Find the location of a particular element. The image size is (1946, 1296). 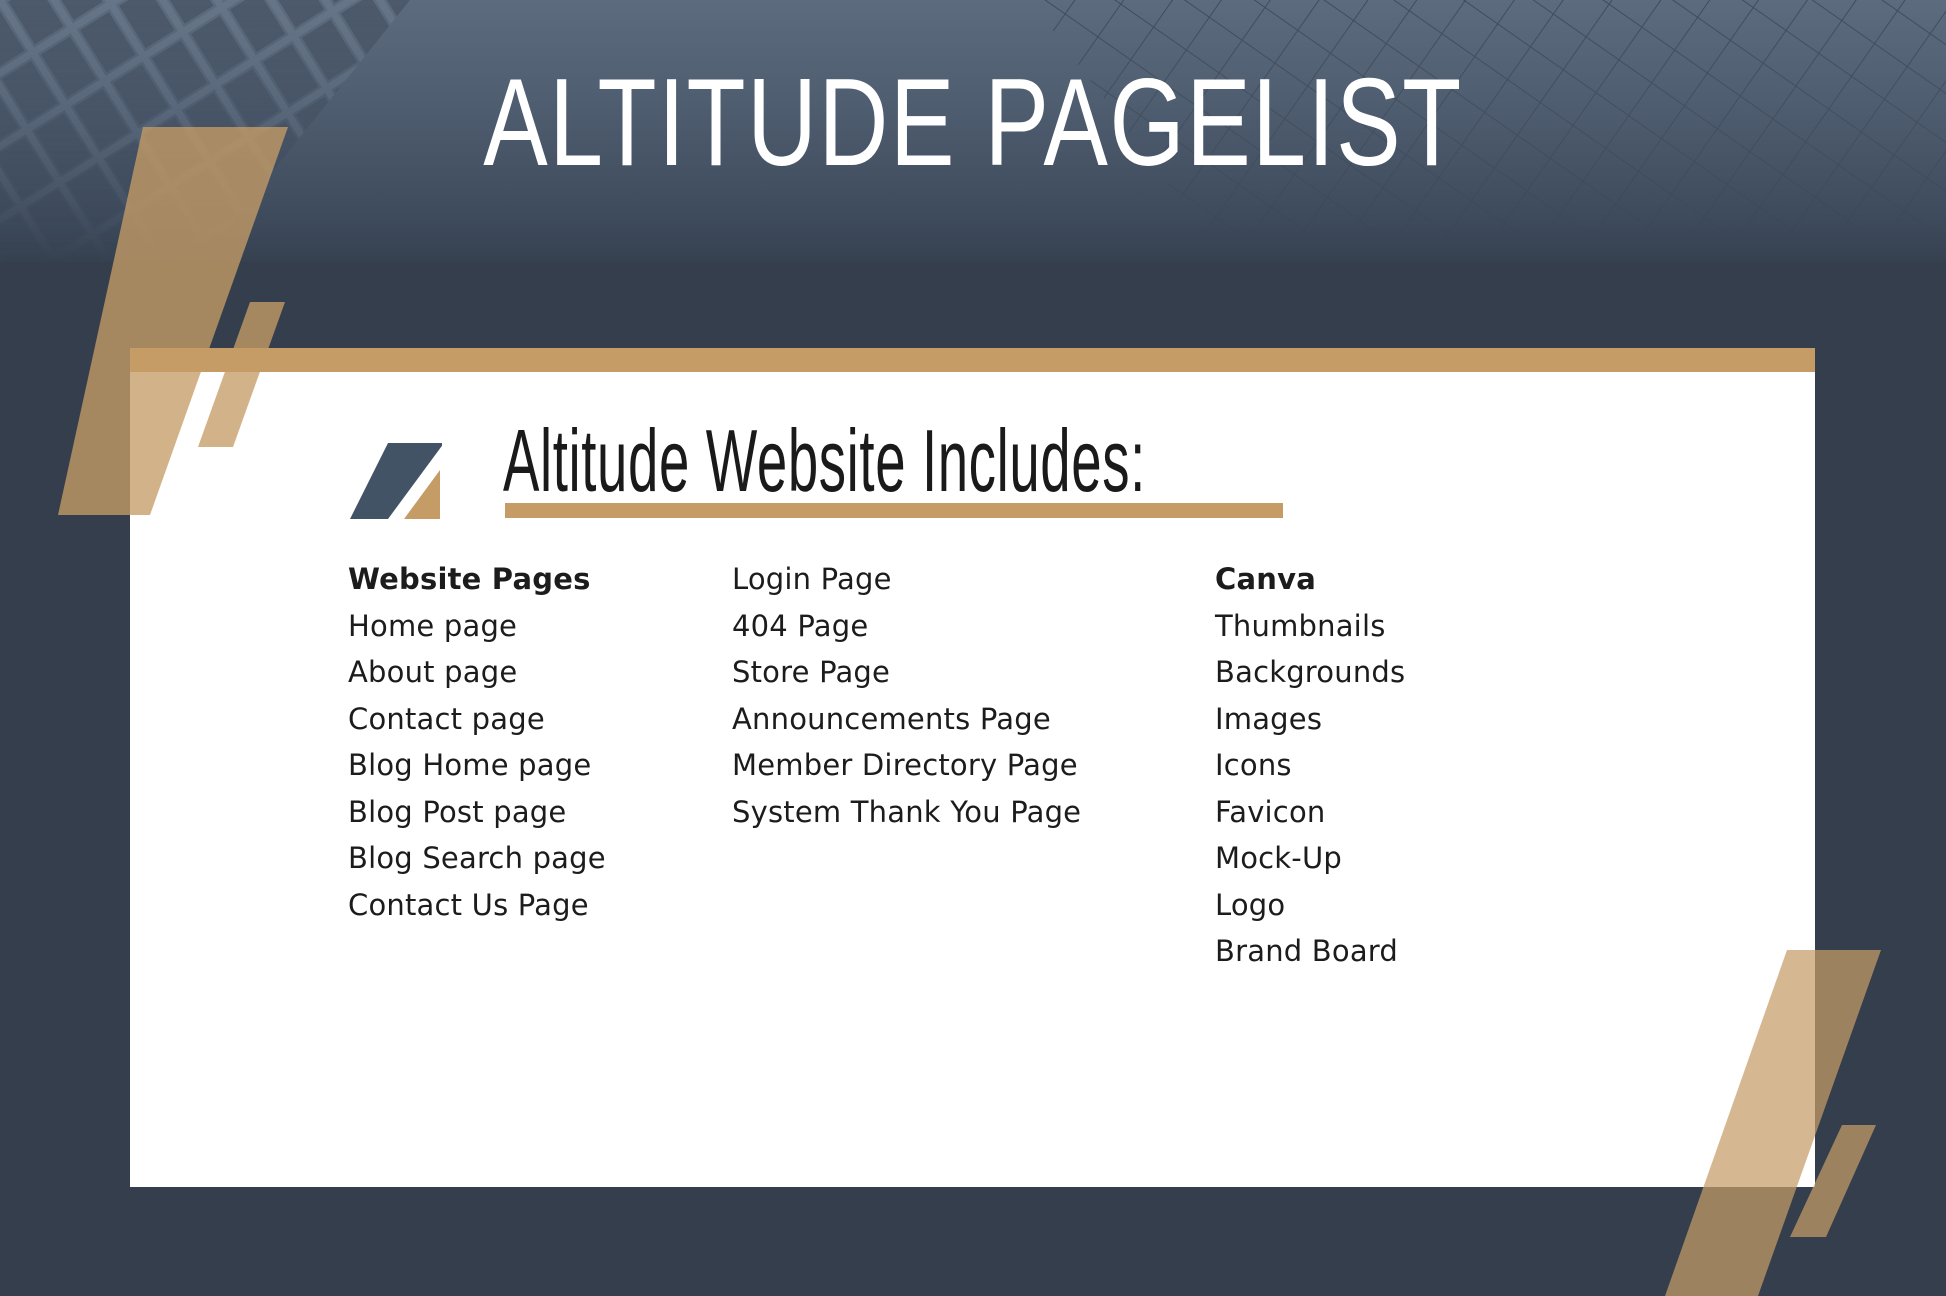

list-item: Icons is located at coordinates (1253, 765).